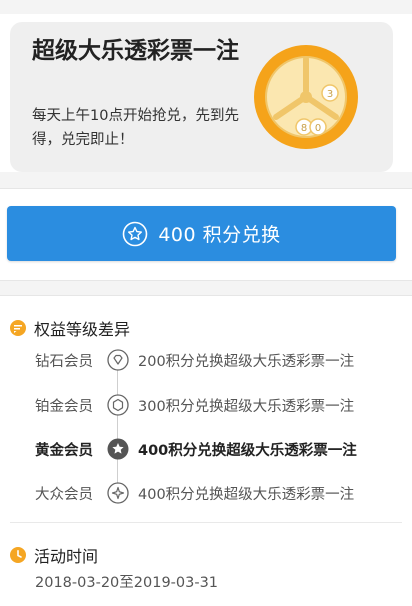 This screenshot has height=606, width=412. I want to click on level-desc: 200积分兑换超级大乐透彩票一注, so click(246, 361).